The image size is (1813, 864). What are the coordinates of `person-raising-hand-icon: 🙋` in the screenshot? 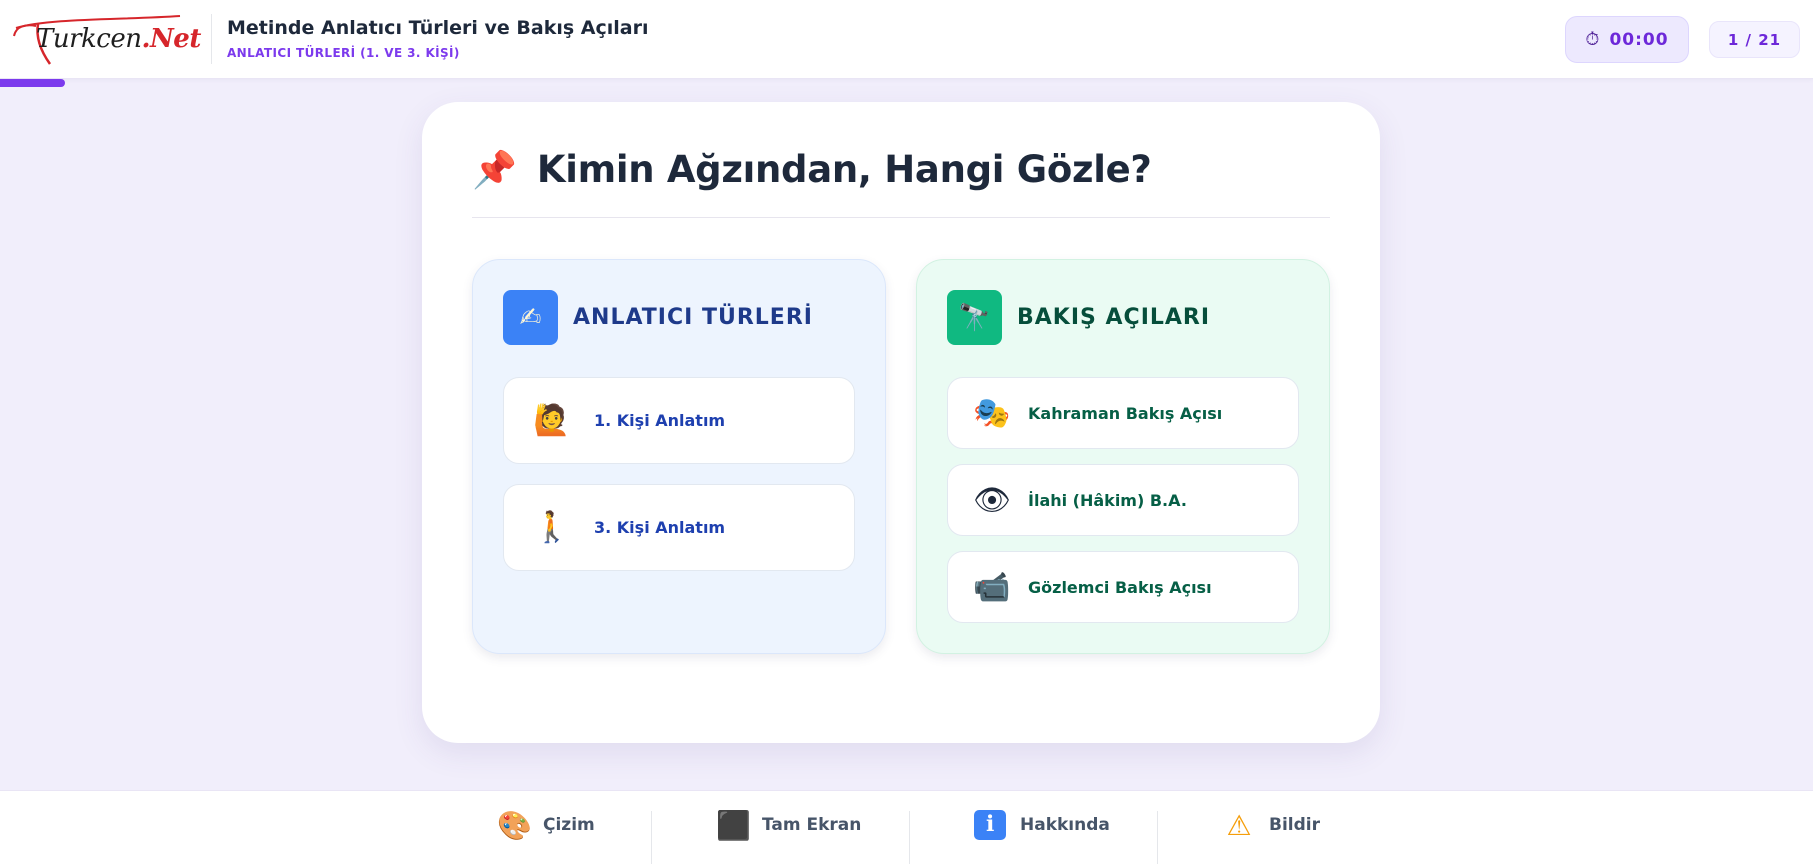 It's located at (552, 420).